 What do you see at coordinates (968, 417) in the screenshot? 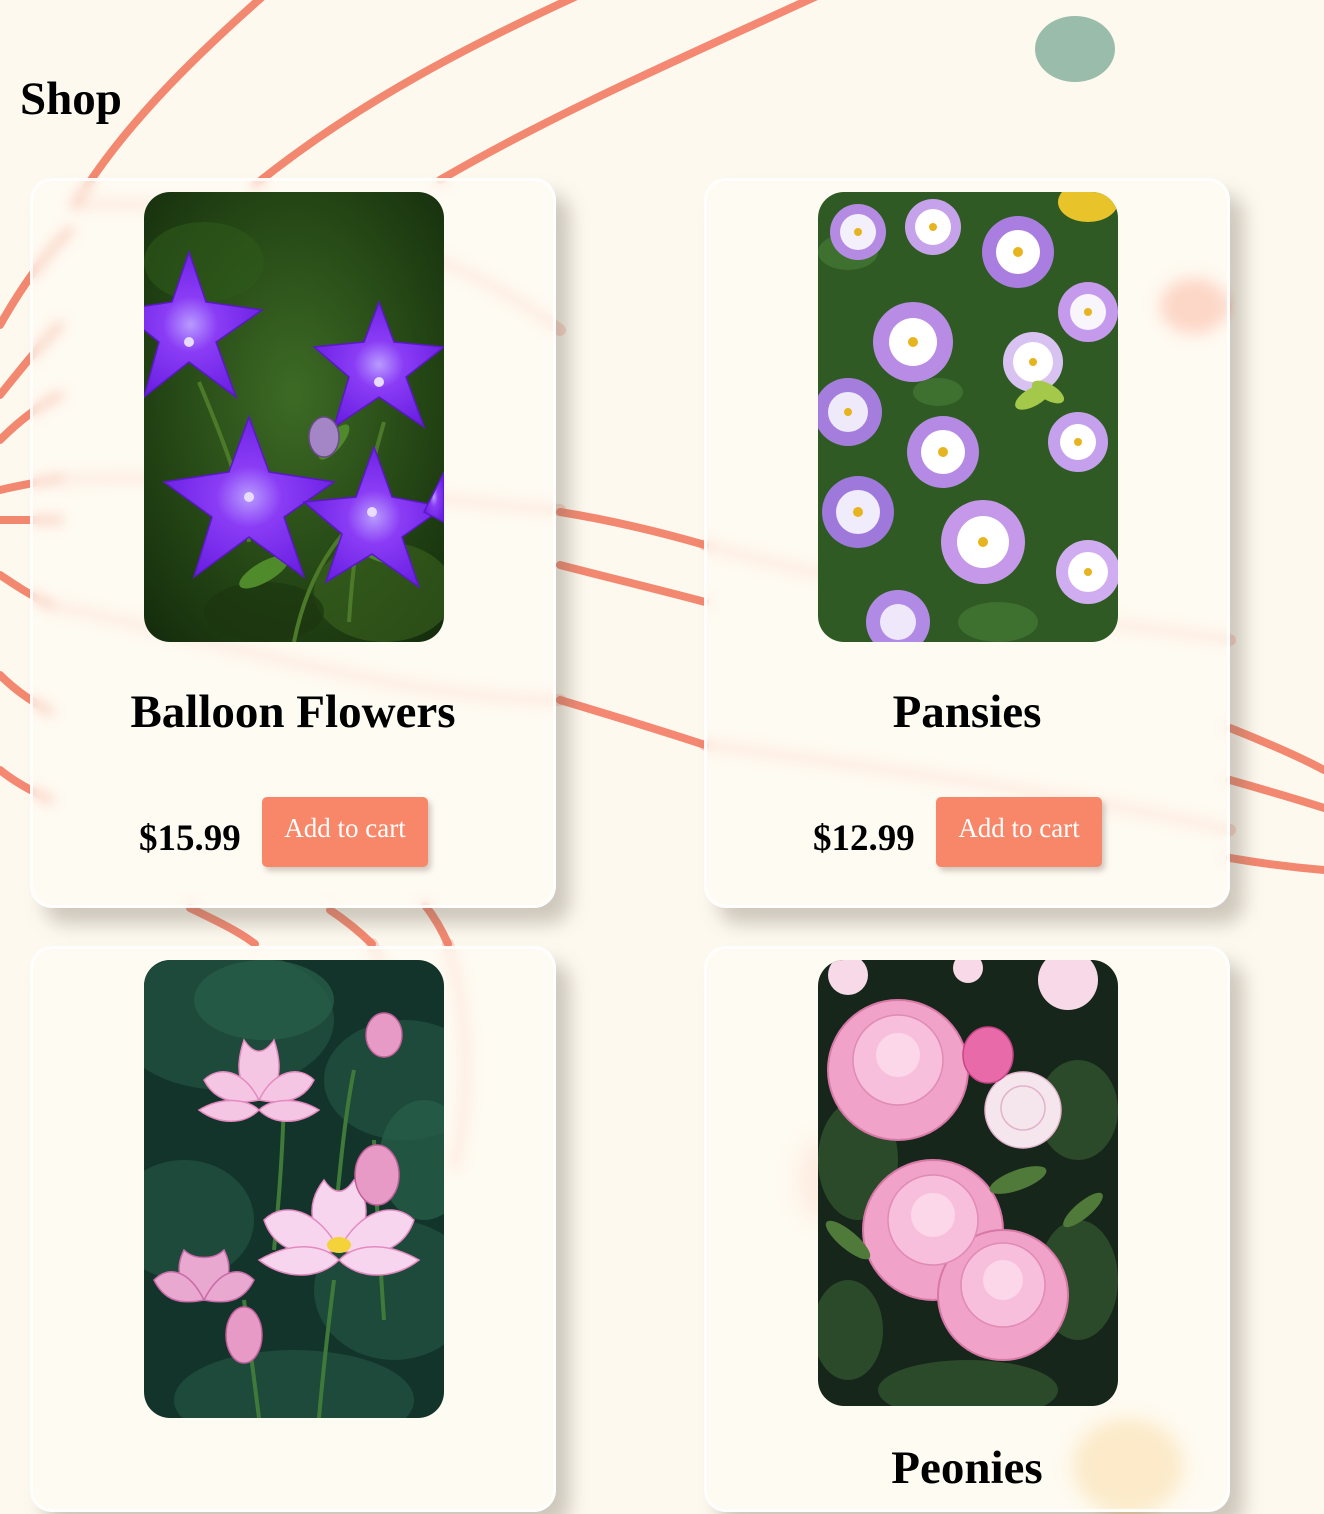
I see `pansies-photo` at bounding box center [968, 417].